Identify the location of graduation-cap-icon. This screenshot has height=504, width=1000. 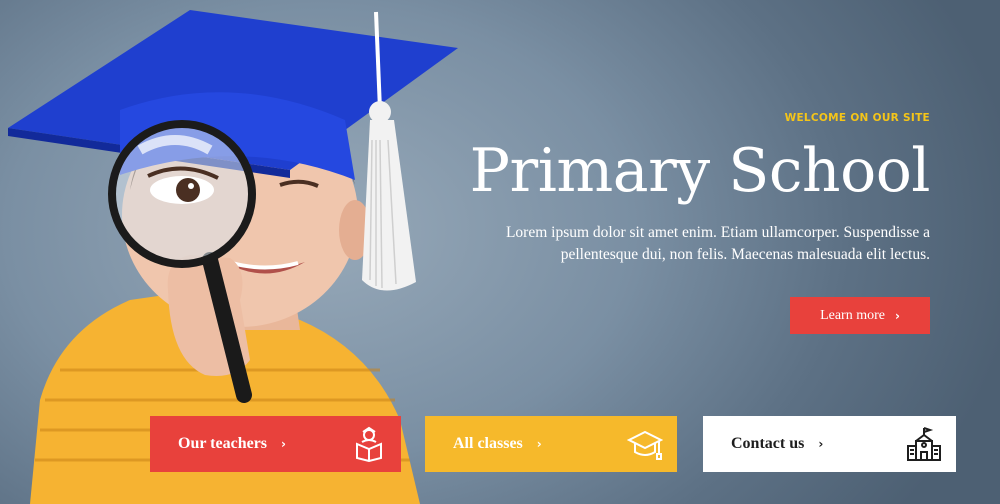
(645, 445).